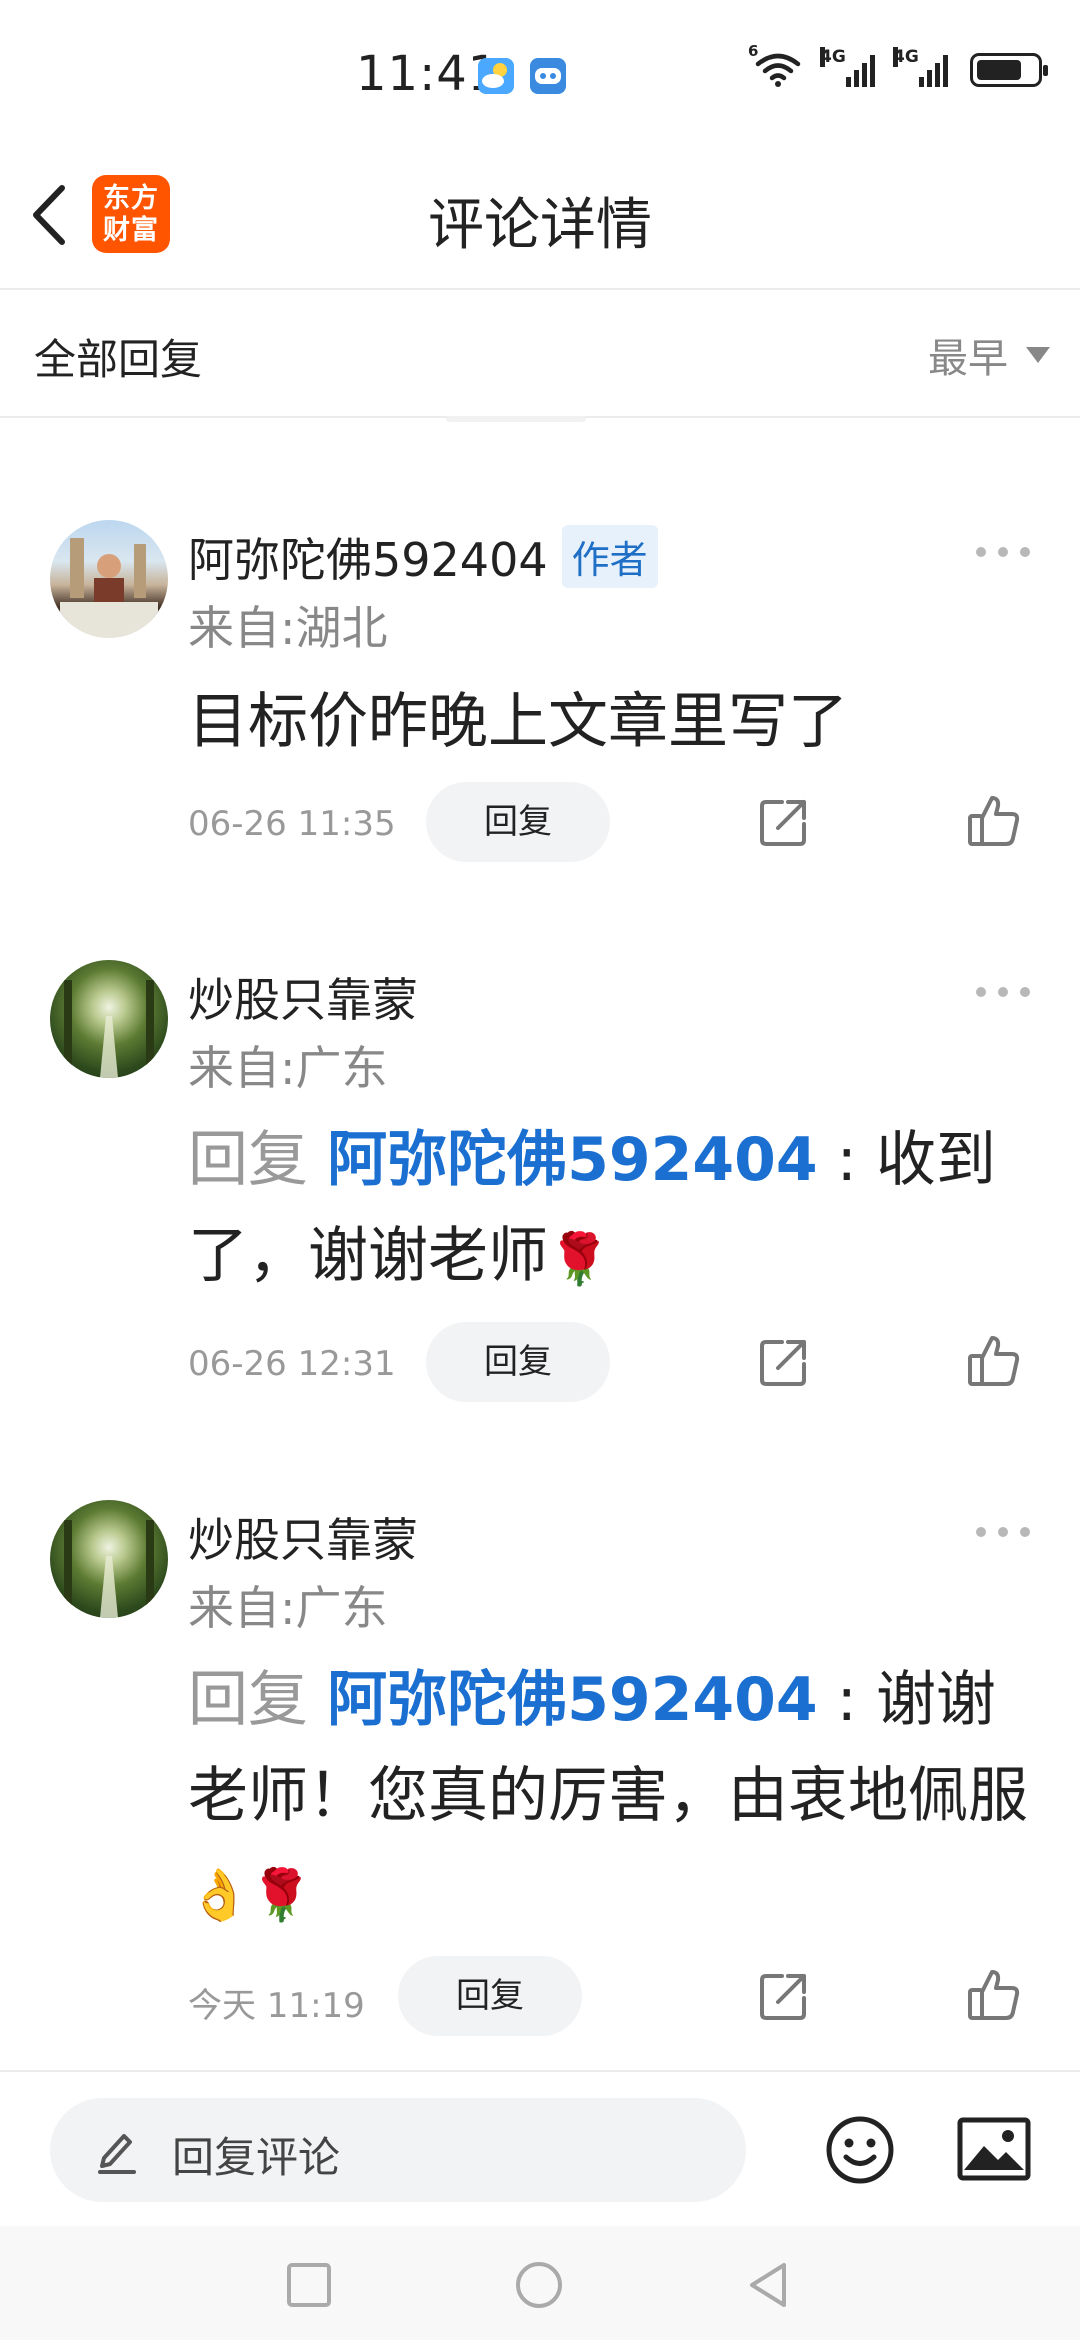 Image resolution: width=1080 pixels, height=2340 pixels. What do you see at coordinates (608, 1209) in the screenshot?
I see `comment-text: 回复 阿弥陀佛592404 : 收到了，谢谢老师🌹` at bounding box center [608, 1209].